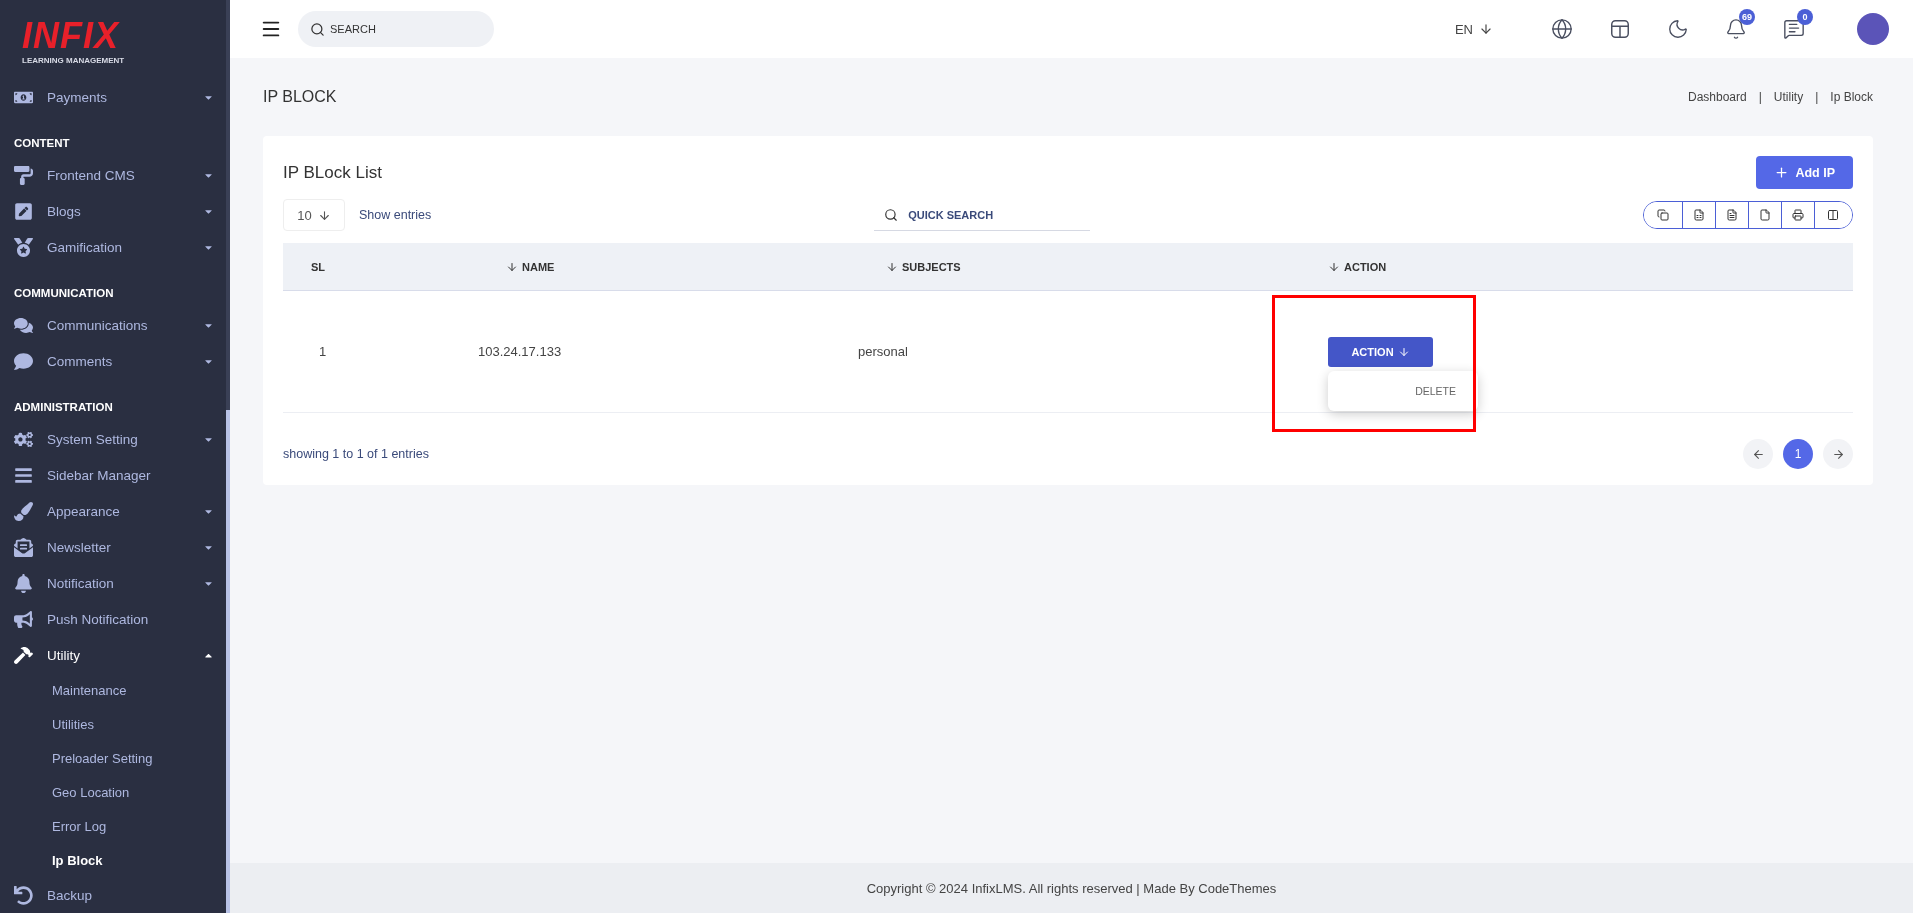 This screenshot has width=1913, height=913. I want to click on card-title: IP BLock List, so click(332, 172).